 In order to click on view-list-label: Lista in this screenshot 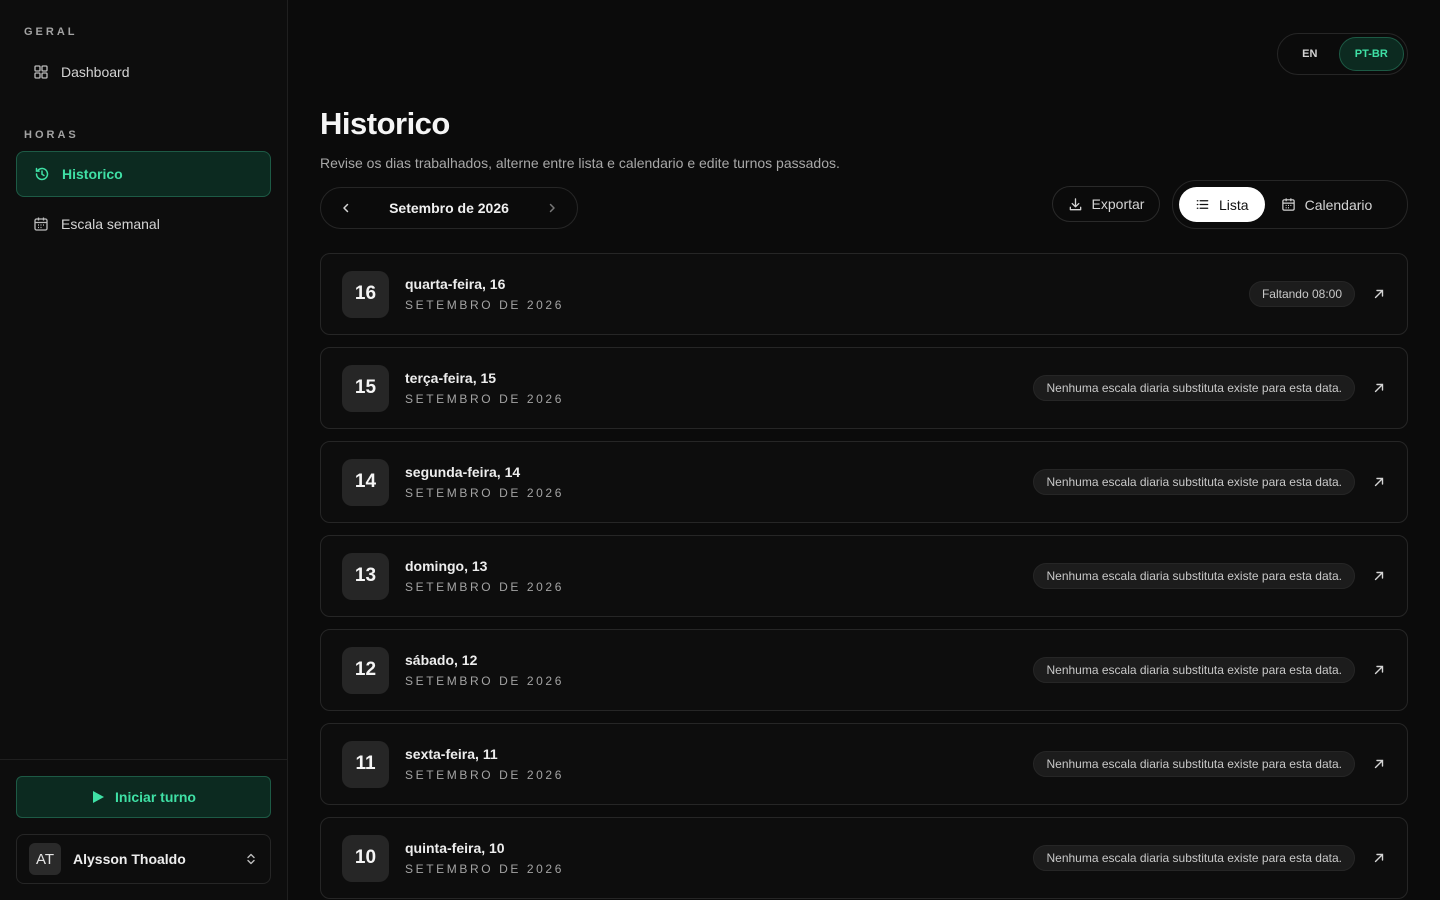, I will do `click(1234, 204)`.